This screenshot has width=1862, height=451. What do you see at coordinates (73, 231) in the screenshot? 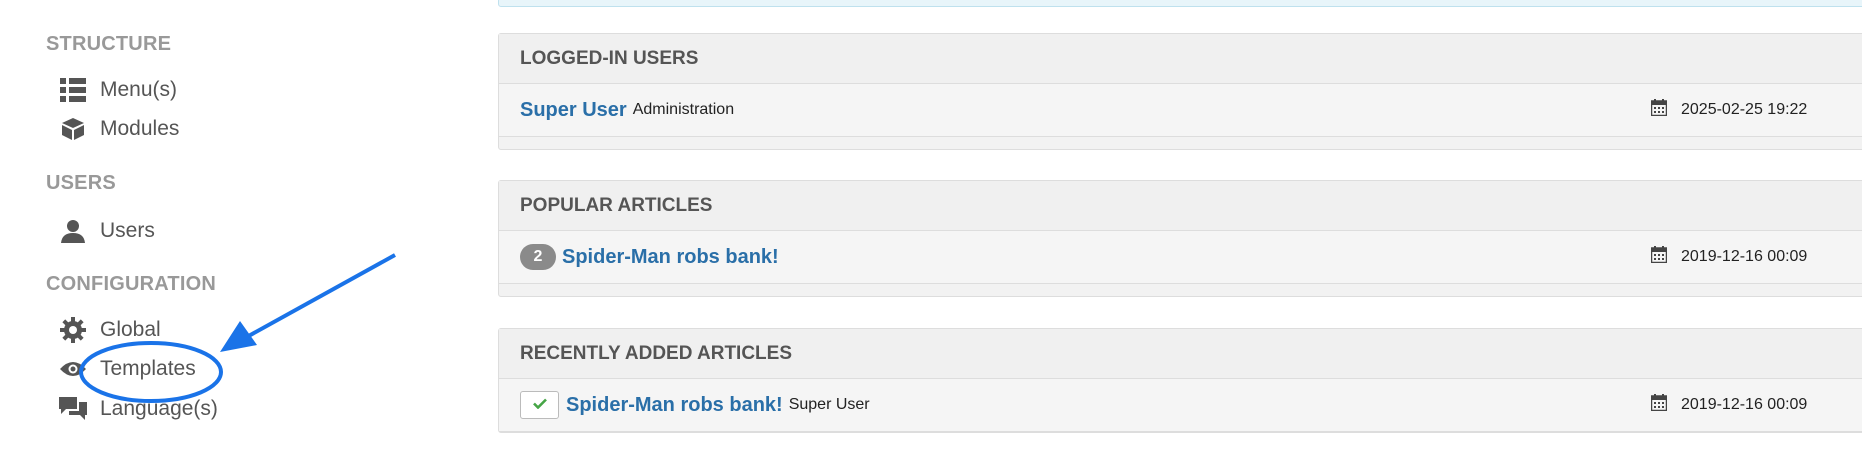
I see `user-icon` at bounding box center [73, 231].